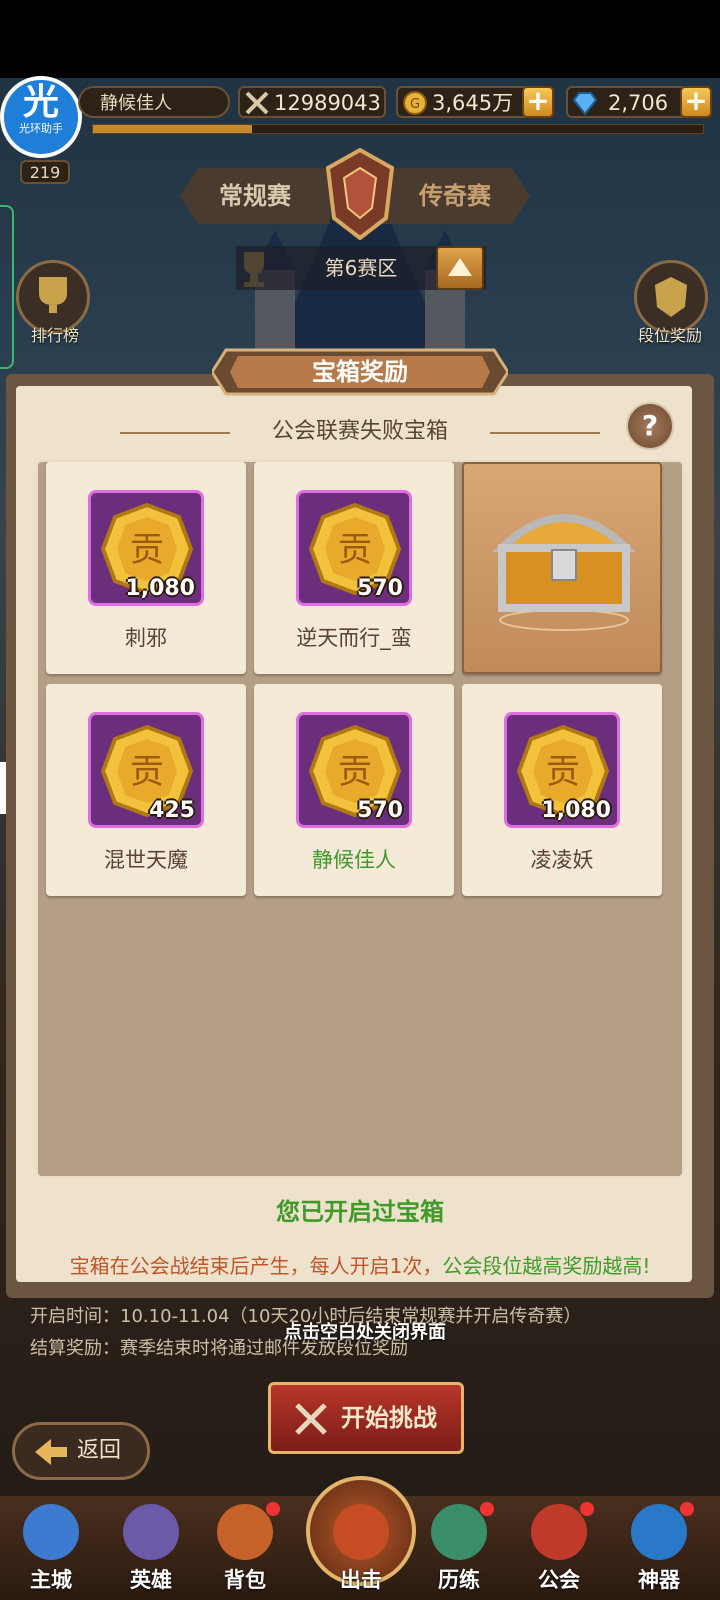  I want to click on chest-rule-highlight: 公会段位越高奖励越高!, so click(546, 1266).